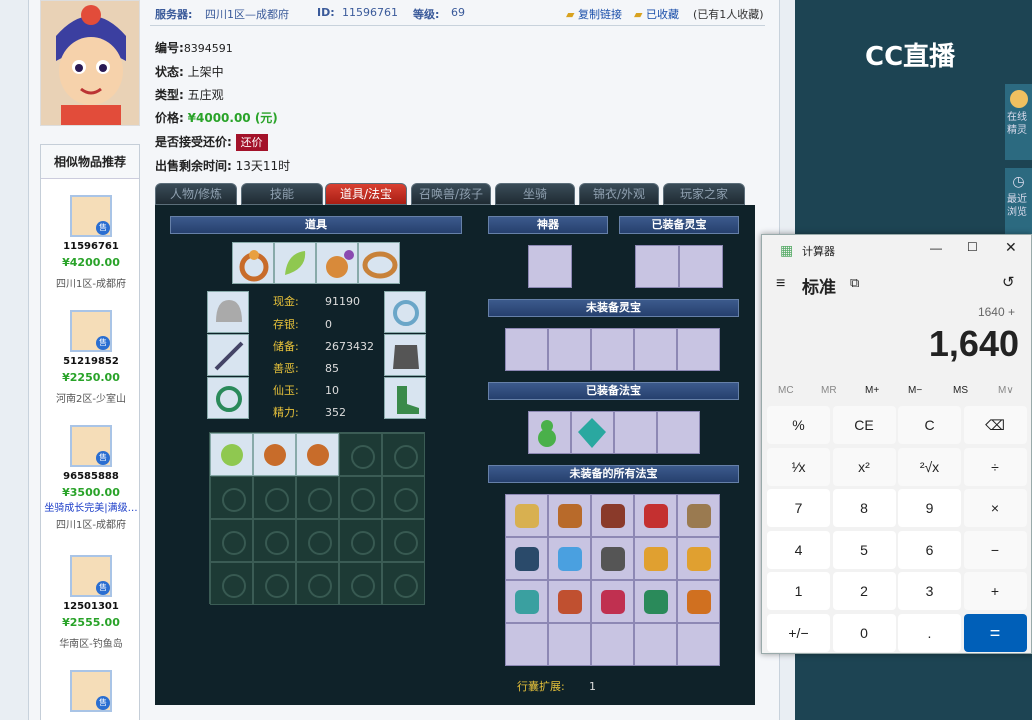 The height and width of the screenshot is (720, 1032). I want to click on favorite-button: ▰ 已收藏, so click(656, 14).